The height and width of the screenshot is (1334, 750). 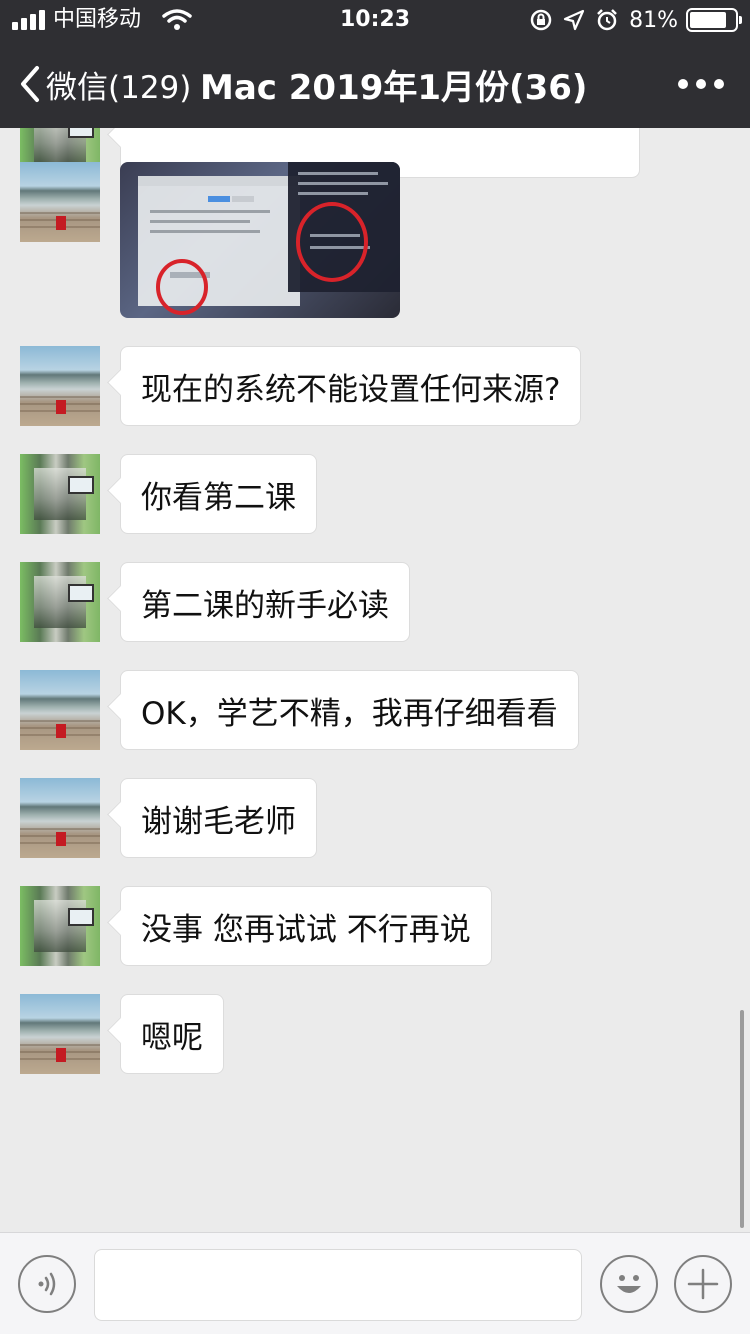 I want to click on more-options-button, so click(x=701, y=84).